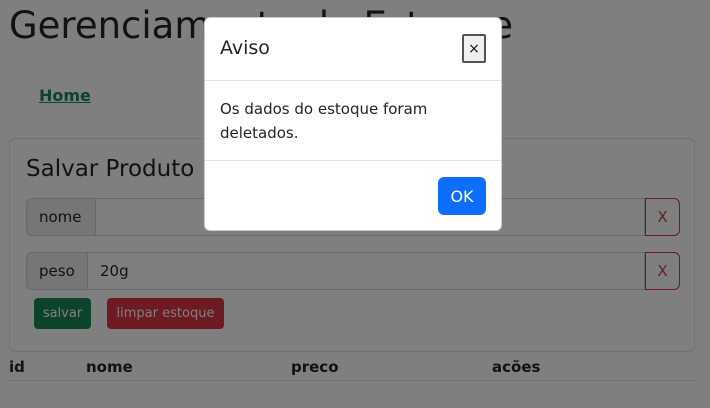 This screenshot has width=710, height=408. What do you see at coordinates (353, 49) in the screenshot?
I see `dialog-header: Aviso ×` at bounding box center [353, 49].